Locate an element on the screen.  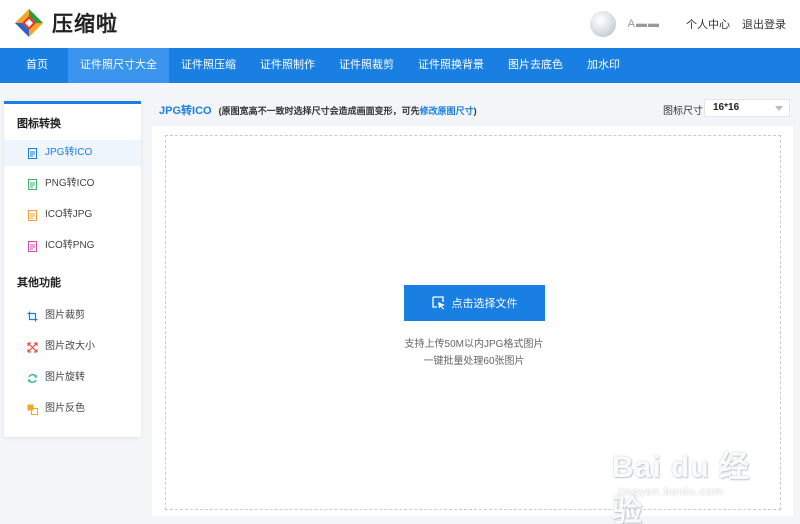
sidebar-item-crop: 图片裁剪 is located at coordinates (72, 316).